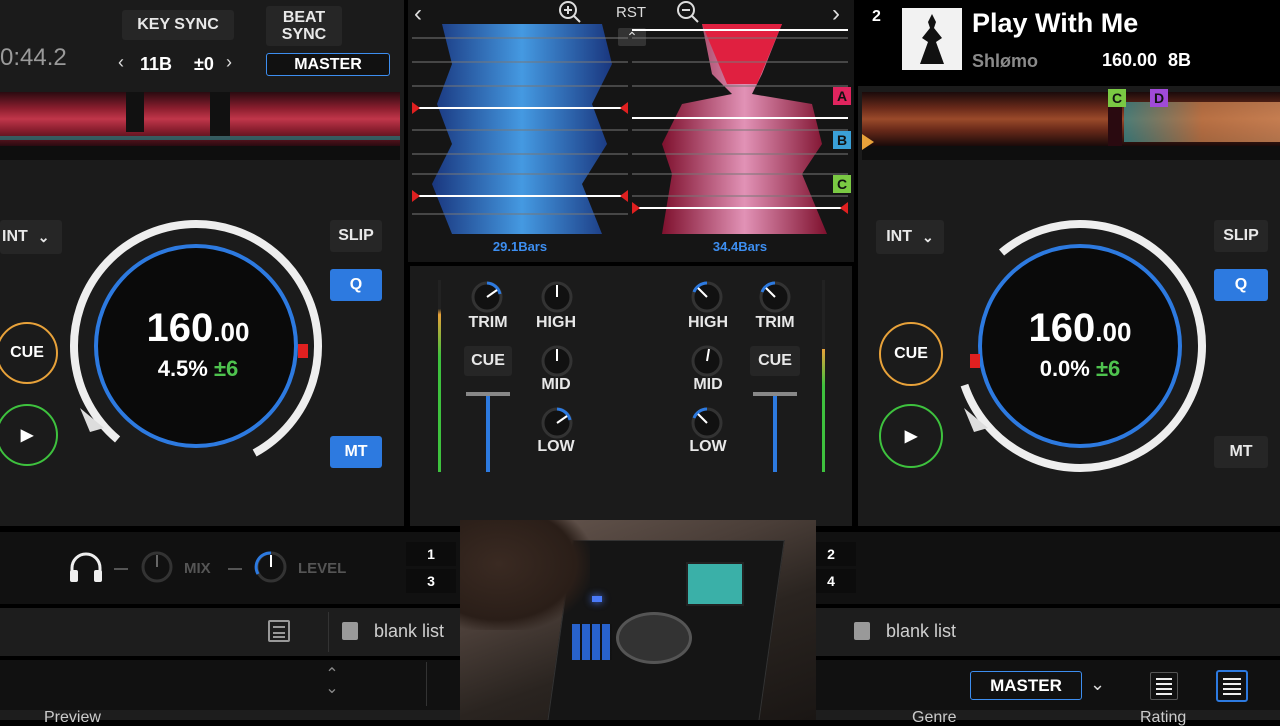  I want to click on browser-info-icon, so click(279, 631).